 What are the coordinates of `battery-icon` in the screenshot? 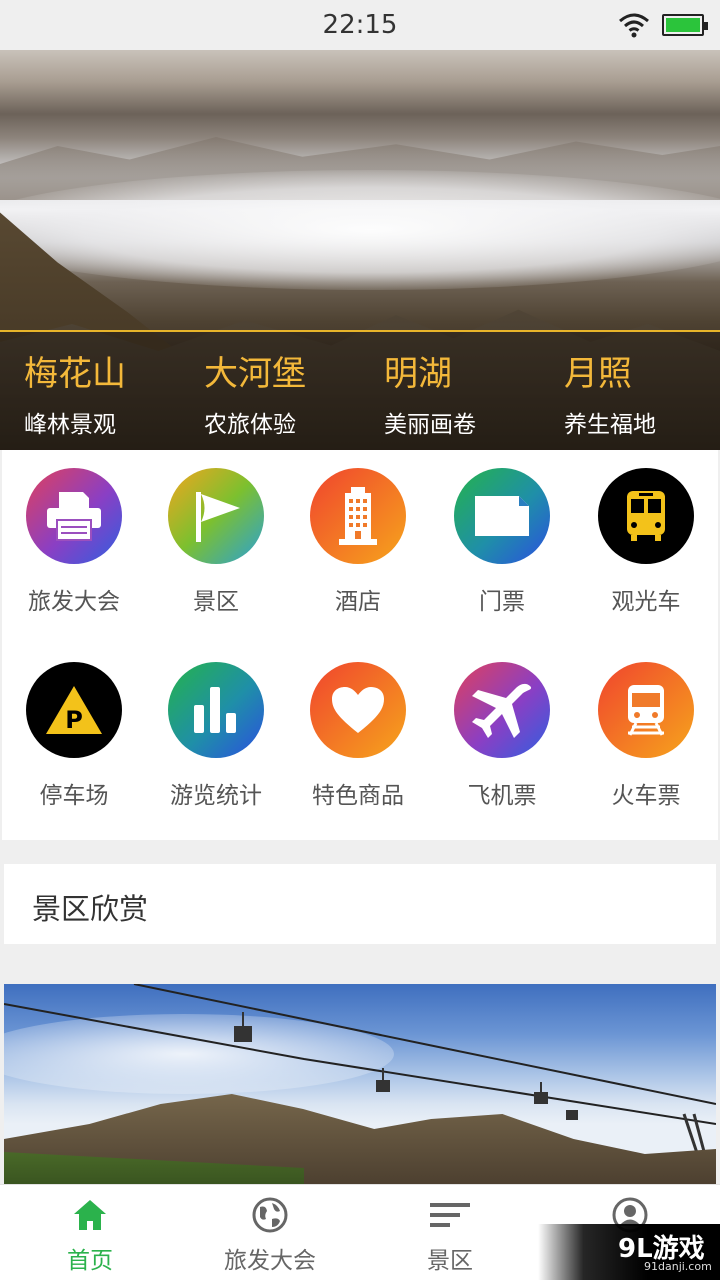 It's located at (685, 25).